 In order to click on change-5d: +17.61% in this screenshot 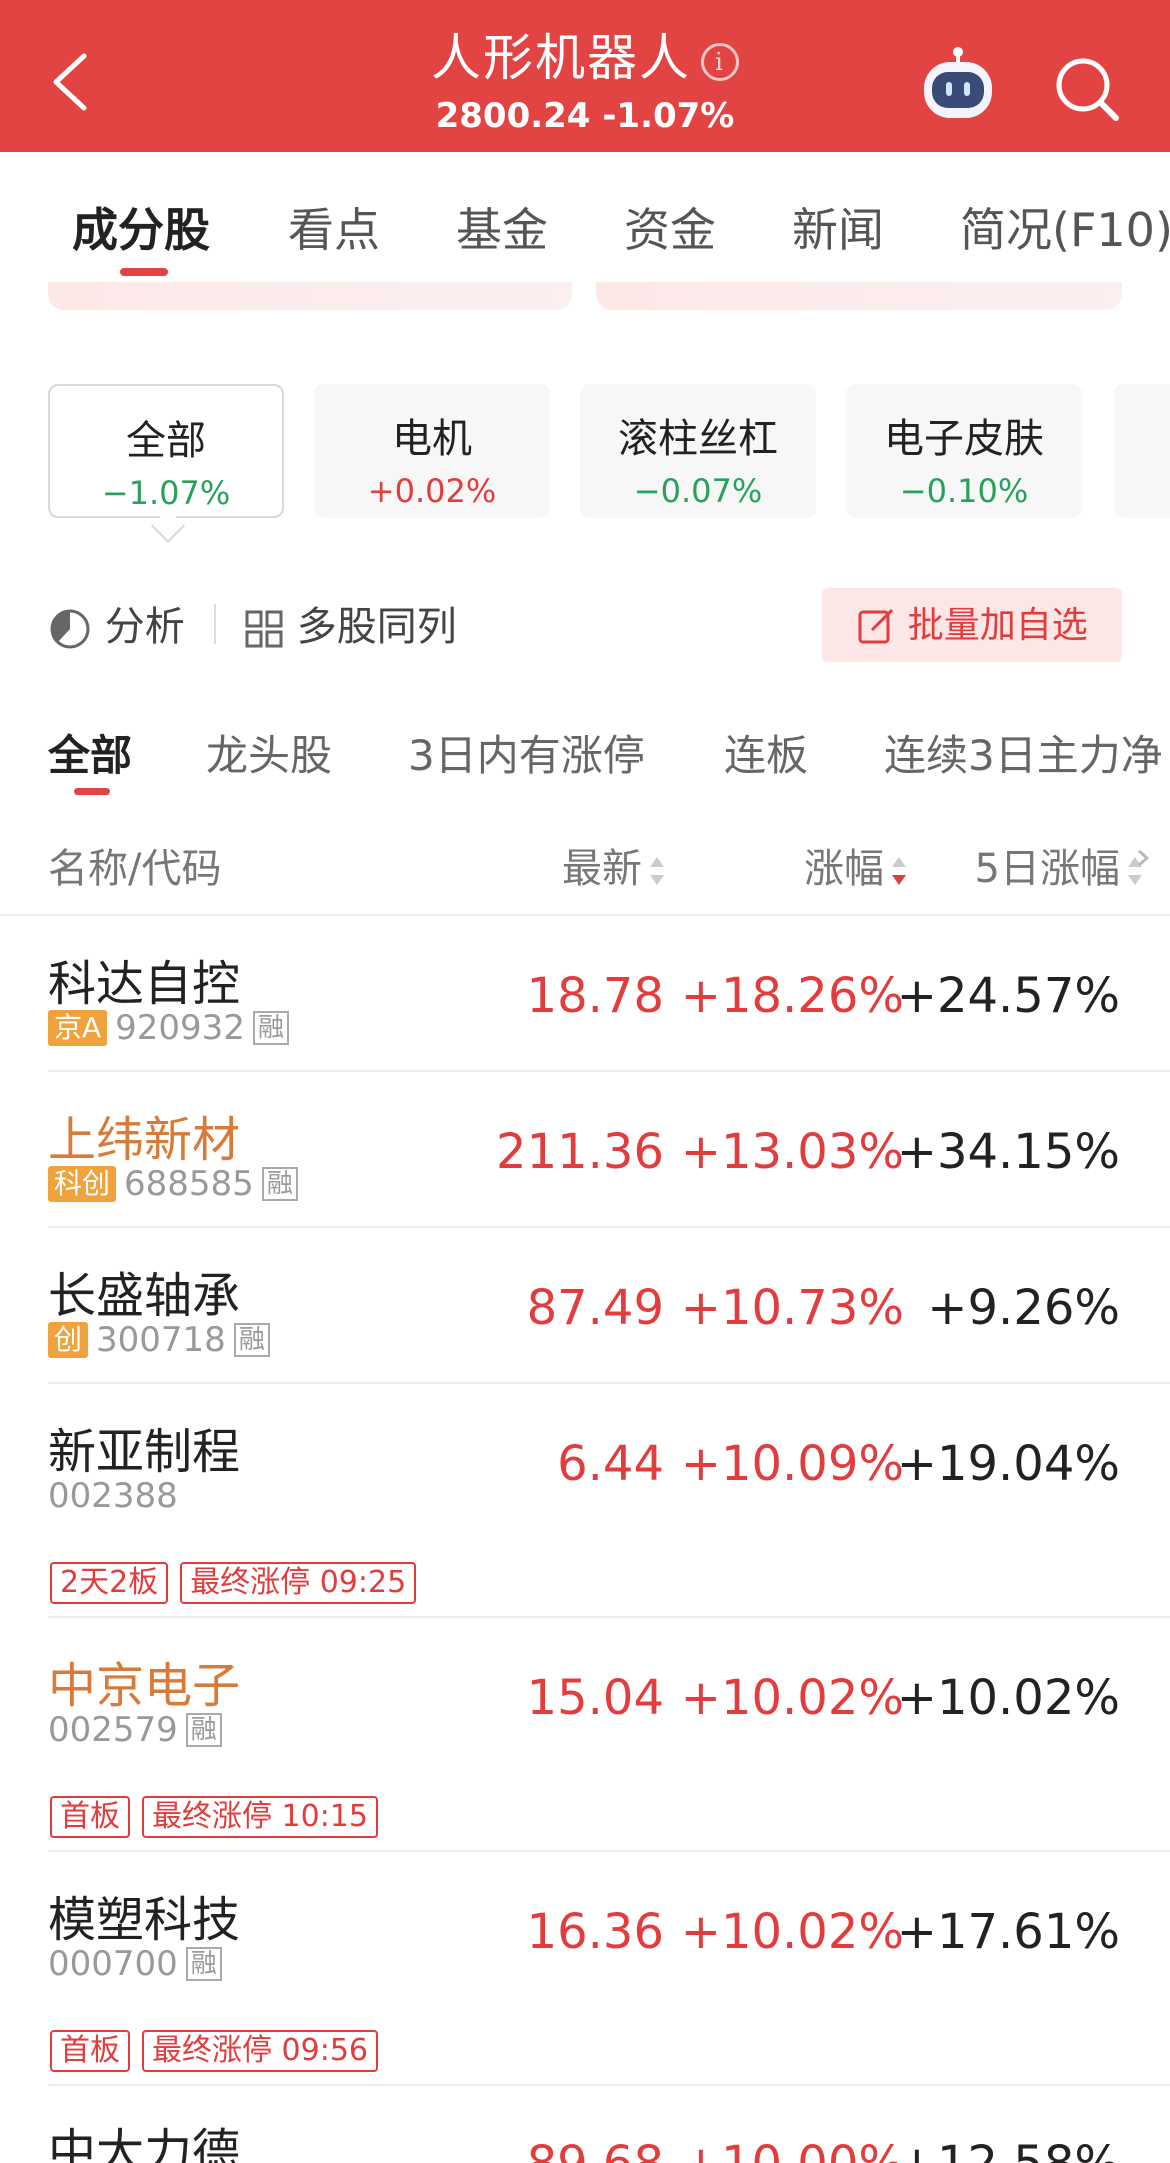, I will do `click(1008, 1932)`.